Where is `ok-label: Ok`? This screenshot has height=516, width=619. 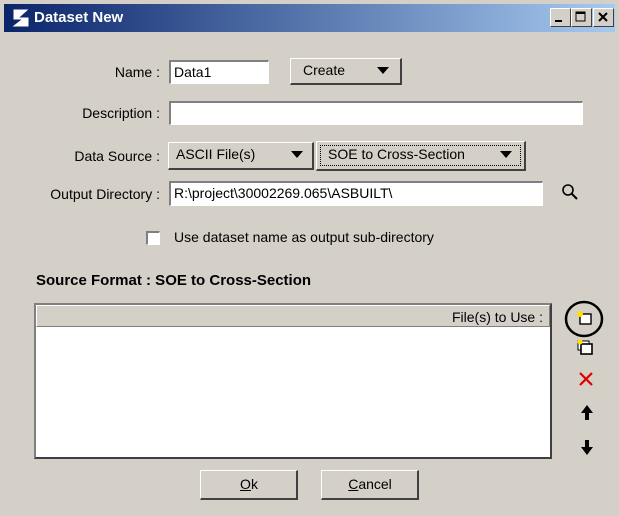 ok-label: Ok is located at coordinates (249, 484).